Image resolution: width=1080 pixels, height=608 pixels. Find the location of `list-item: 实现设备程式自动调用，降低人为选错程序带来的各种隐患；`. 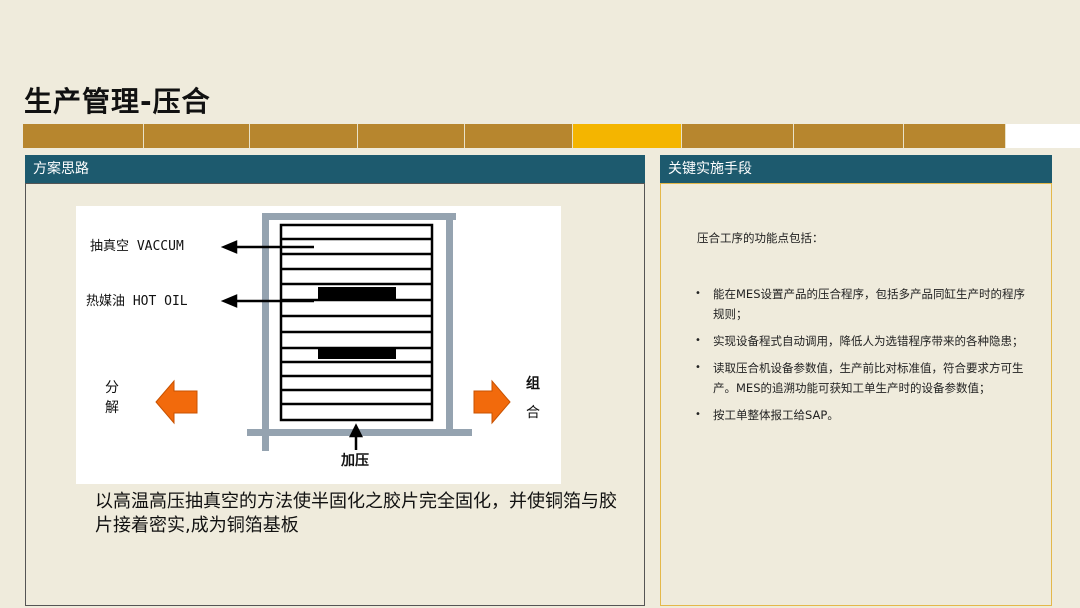

list-item: 实现设备程式自动调用，降低人为选错程序带来的各种隐患； is located at coordinates (861, 341).